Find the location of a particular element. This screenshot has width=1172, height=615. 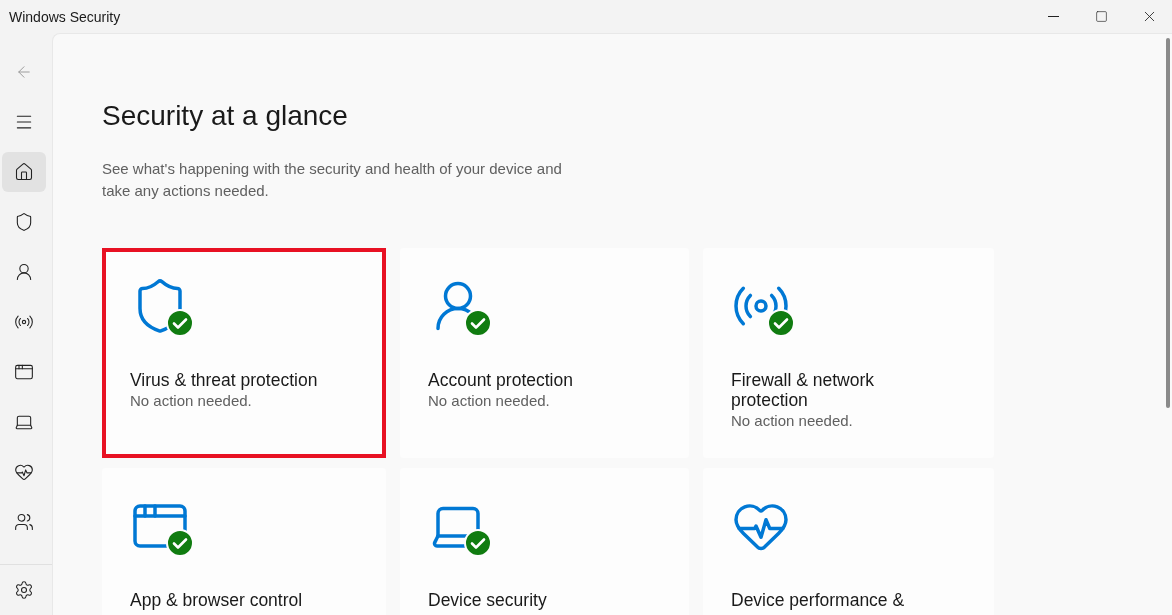

protection-card: Device security is located at coordinates (544, 541).